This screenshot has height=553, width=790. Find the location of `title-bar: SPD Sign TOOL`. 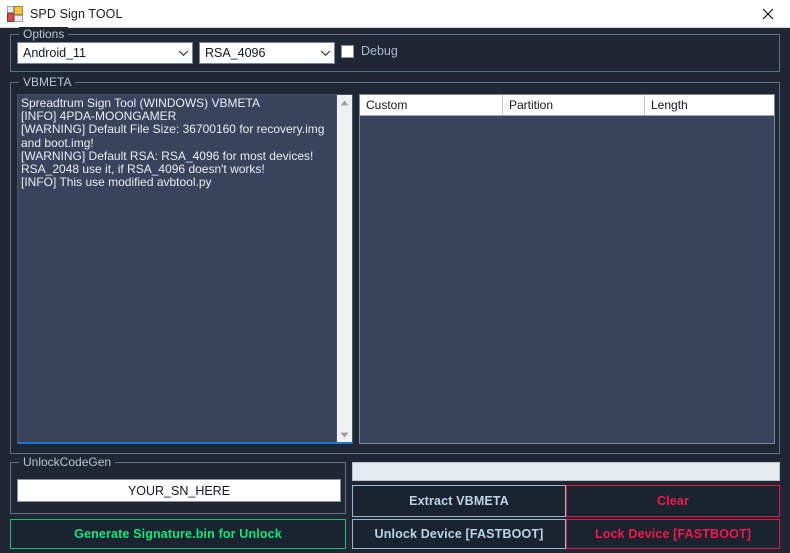

title-bar: SPD Sign TOOL is located at coordinates (395, 14).